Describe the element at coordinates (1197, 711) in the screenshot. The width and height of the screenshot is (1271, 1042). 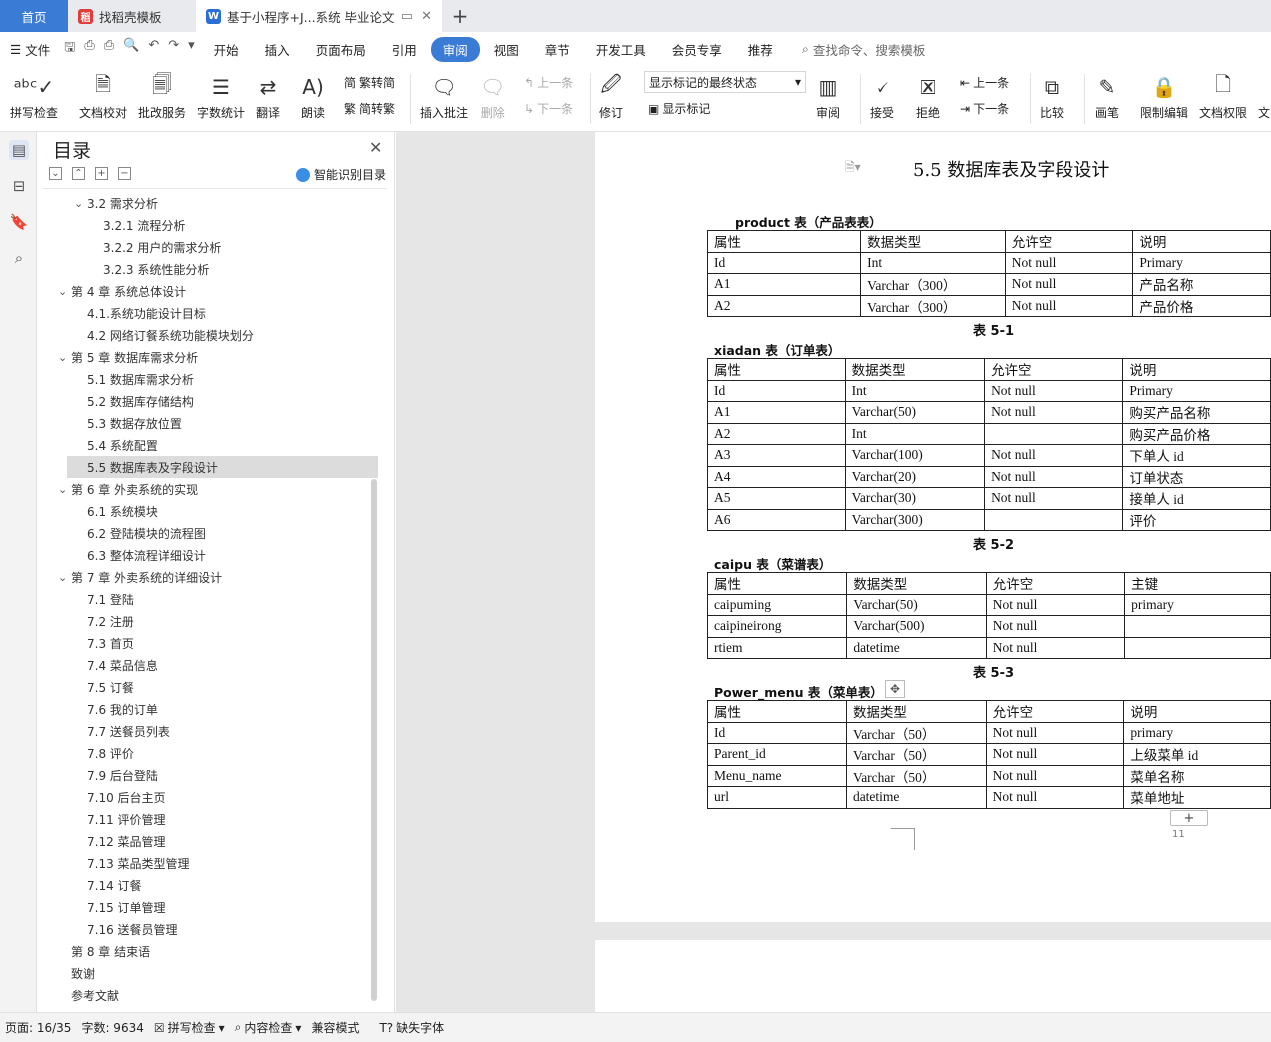
I see `table-cell: 说明` at that location.